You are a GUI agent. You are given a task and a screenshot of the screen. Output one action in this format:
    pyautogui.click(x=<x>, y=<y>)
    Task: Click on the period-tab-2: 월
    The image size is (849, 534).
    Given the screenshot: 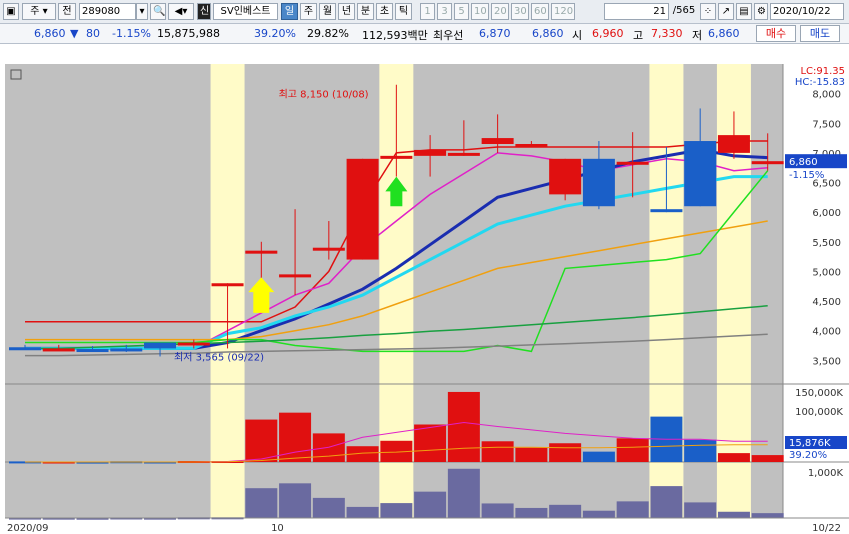 What is the action you would take?
    pyautogui.click(x=327, y=11)
    